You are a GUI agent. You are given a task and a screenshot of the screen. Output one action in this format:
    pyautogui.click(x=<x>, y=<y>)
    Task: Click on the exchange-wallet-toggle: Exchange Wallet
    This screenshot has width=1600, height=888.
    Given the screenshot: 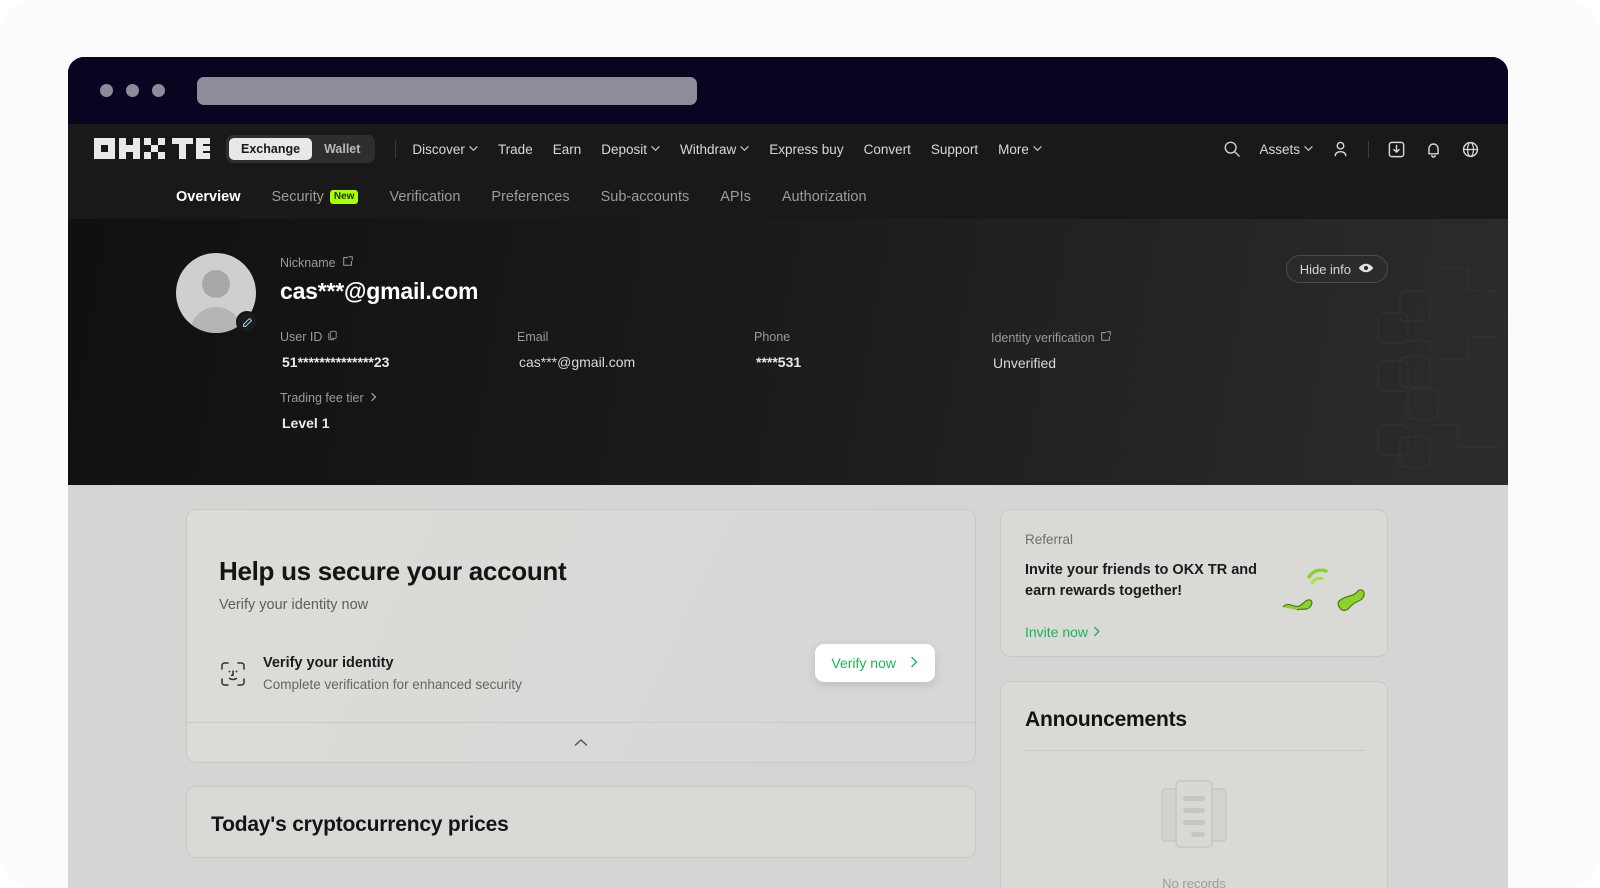 What is the action you would take?
    pyautogui.click(x=301, y=149)
    